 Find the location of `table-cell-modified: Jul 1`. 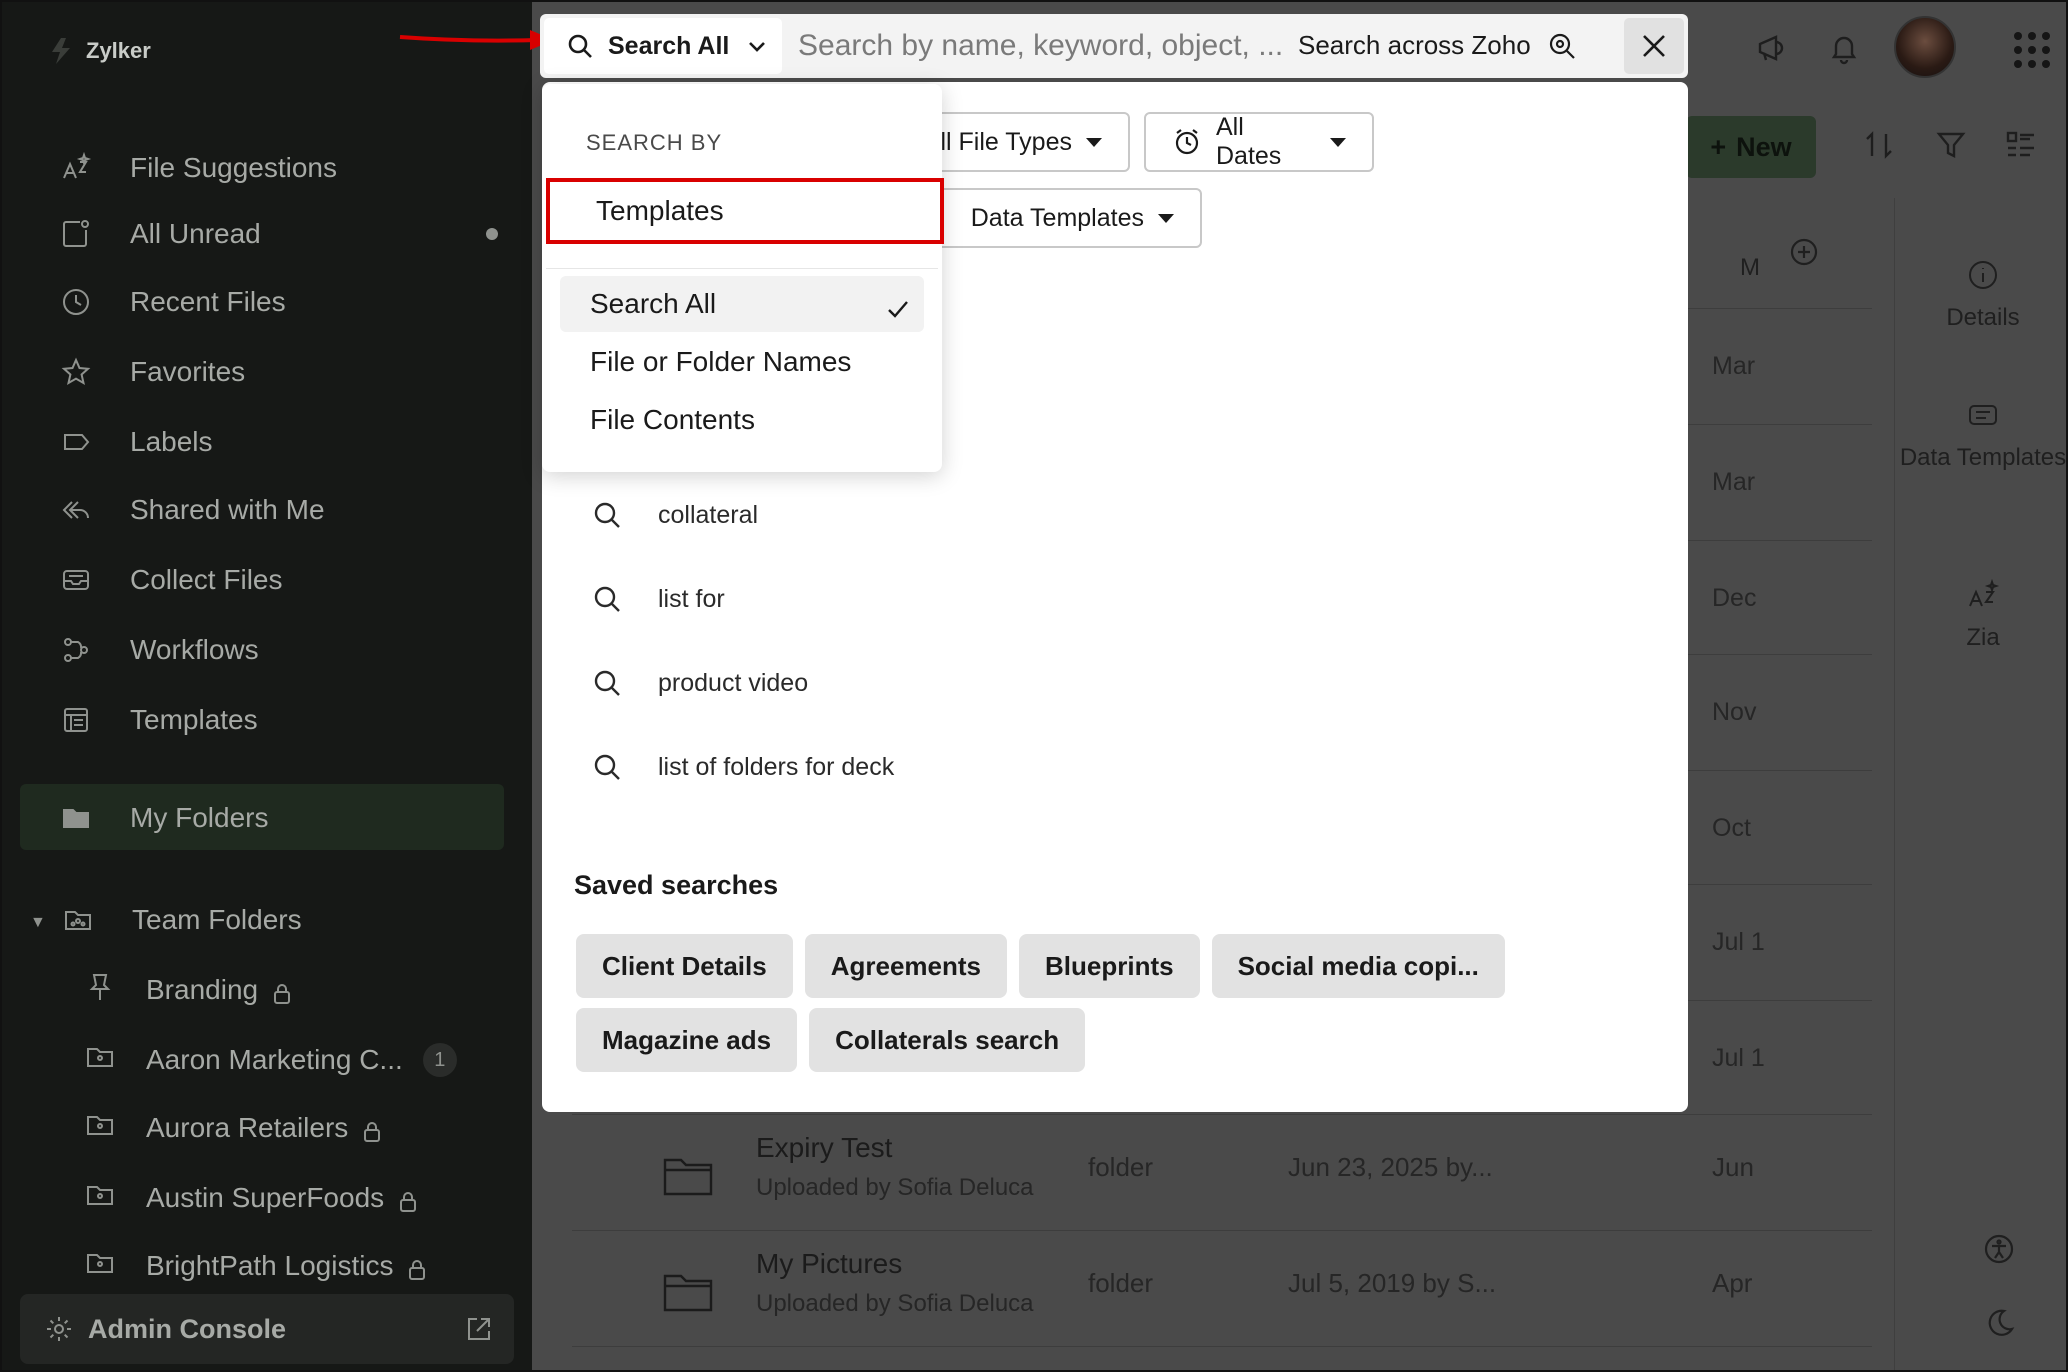

table-cell-modified: Jul 1 is located at coordinates (1738, 1058).